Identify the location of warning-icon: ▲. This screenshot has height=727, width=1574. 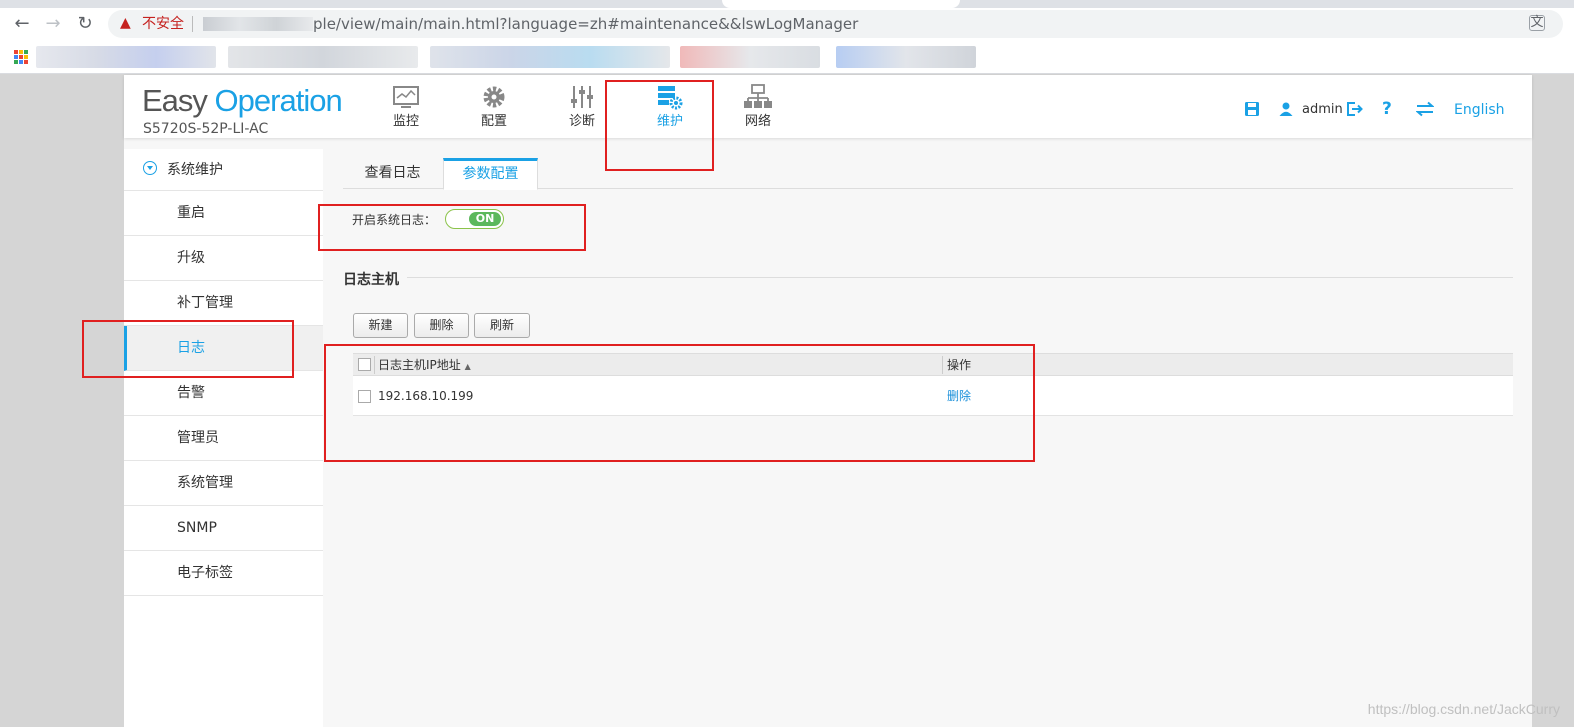
(125, 23).